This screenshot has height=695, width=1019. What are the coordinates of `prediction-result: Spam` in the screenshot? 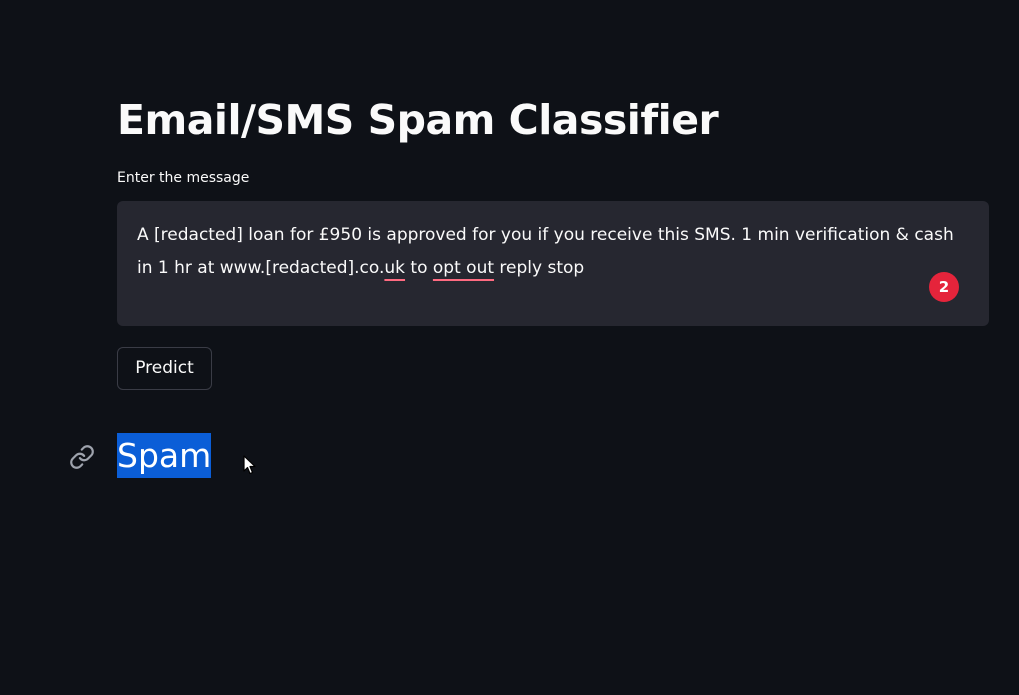 It's located at (164, 455).